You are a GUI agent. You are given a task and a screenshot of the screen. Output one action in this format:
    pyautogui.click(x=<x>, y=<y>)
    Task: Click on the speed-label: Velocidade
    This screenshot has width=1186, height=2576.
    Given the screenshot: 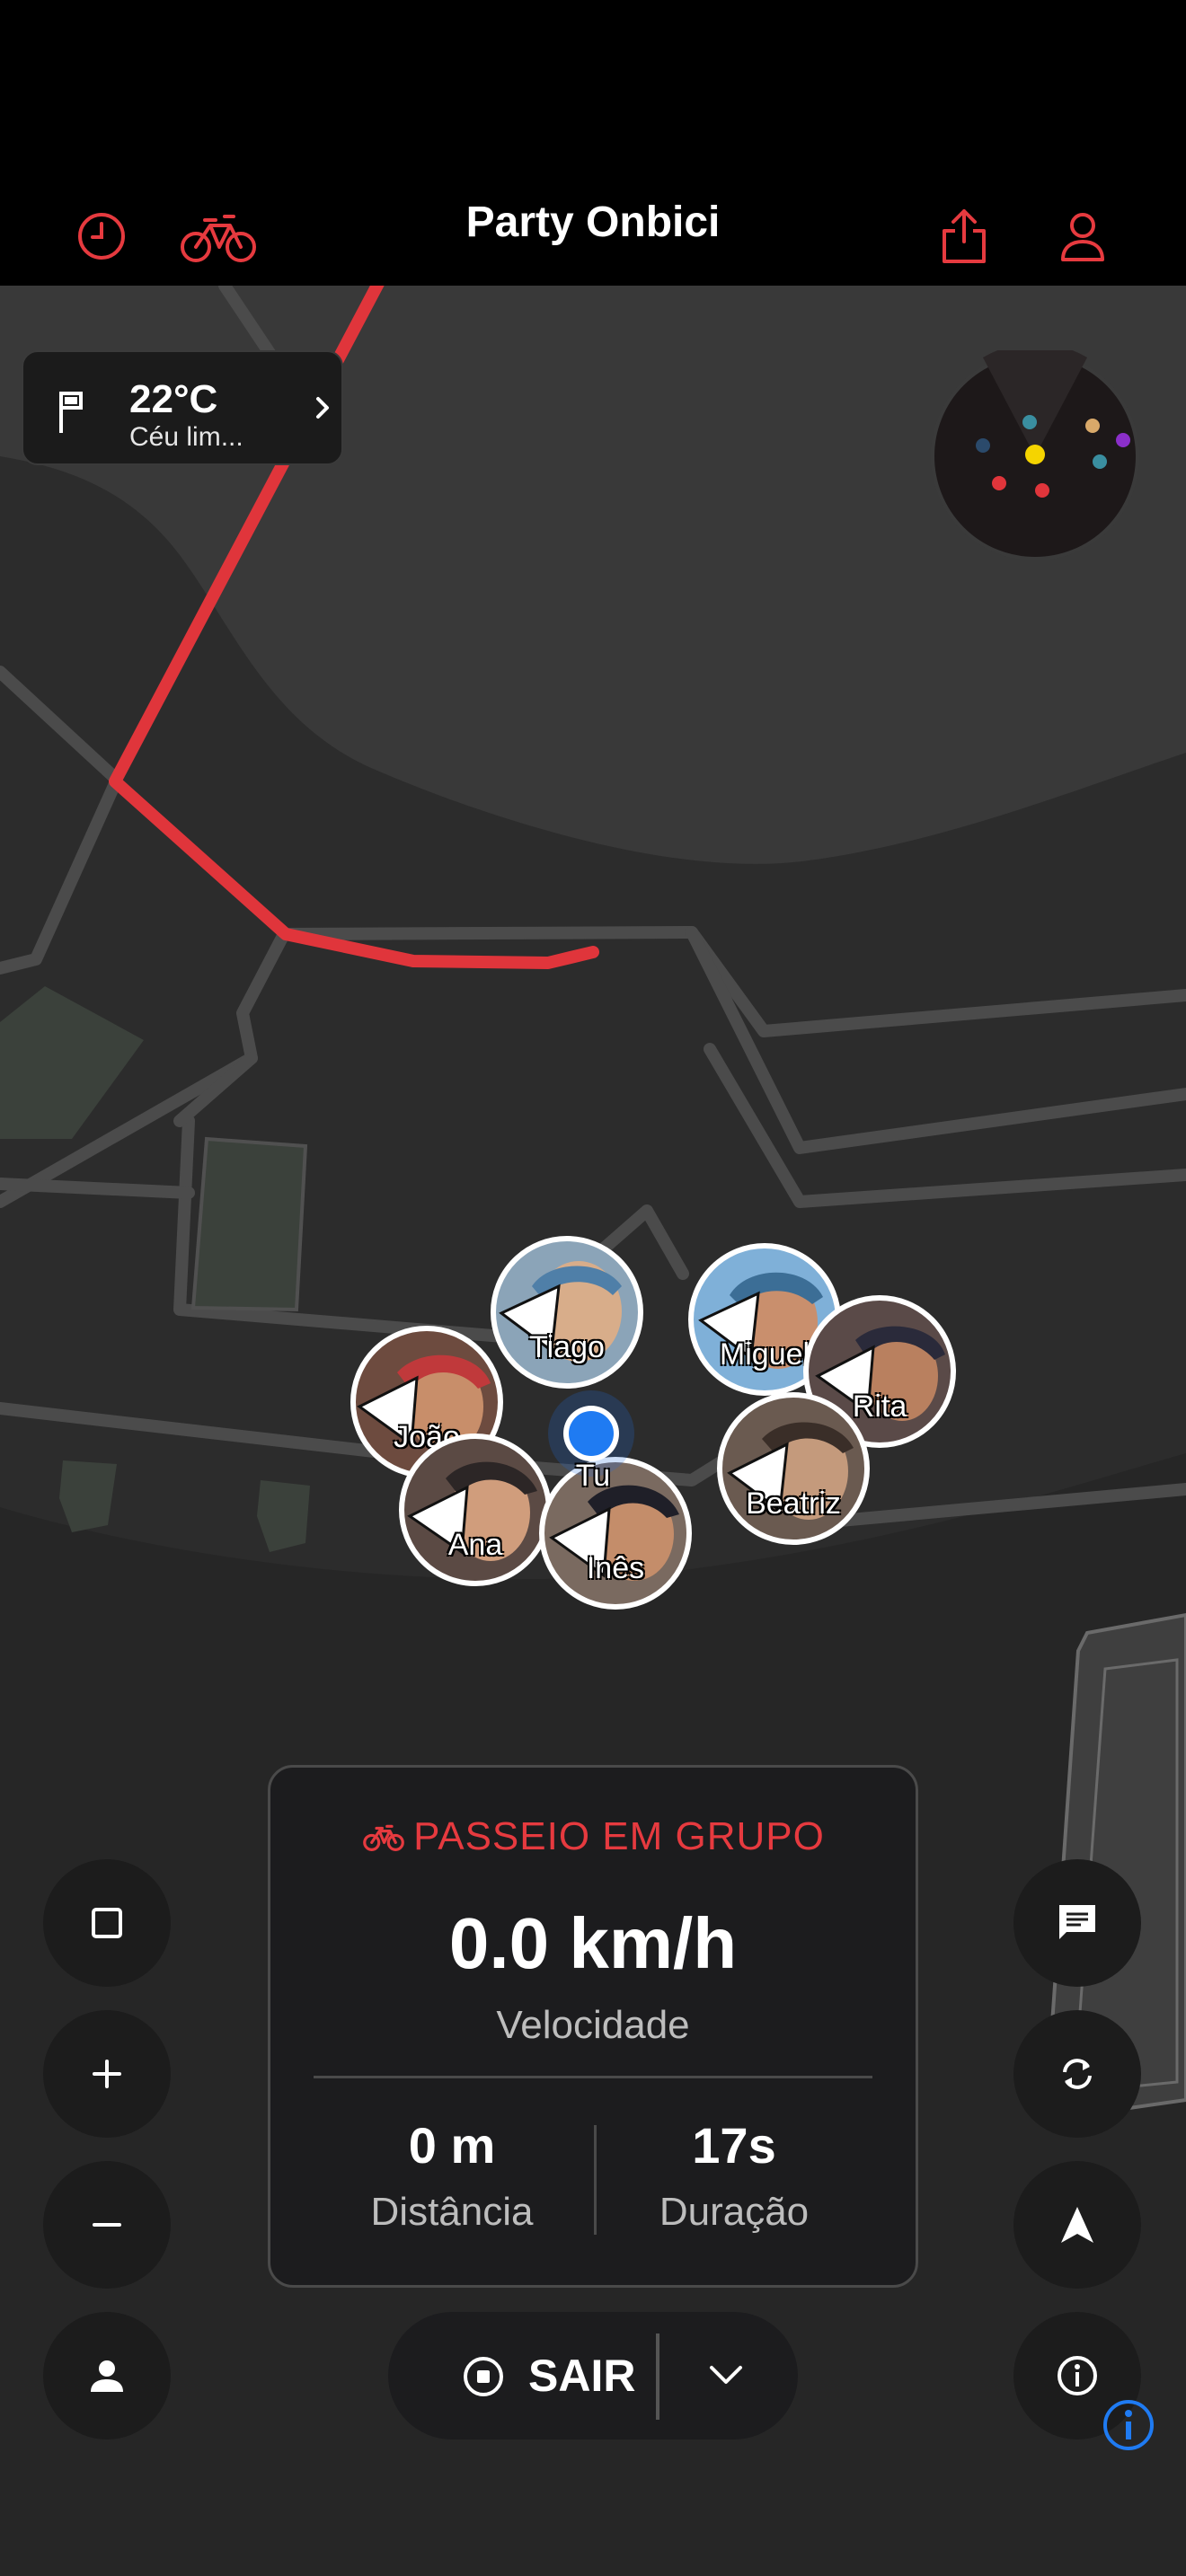 What is the action you would take?
    pyautogui.click(x=593, y=2025)
    